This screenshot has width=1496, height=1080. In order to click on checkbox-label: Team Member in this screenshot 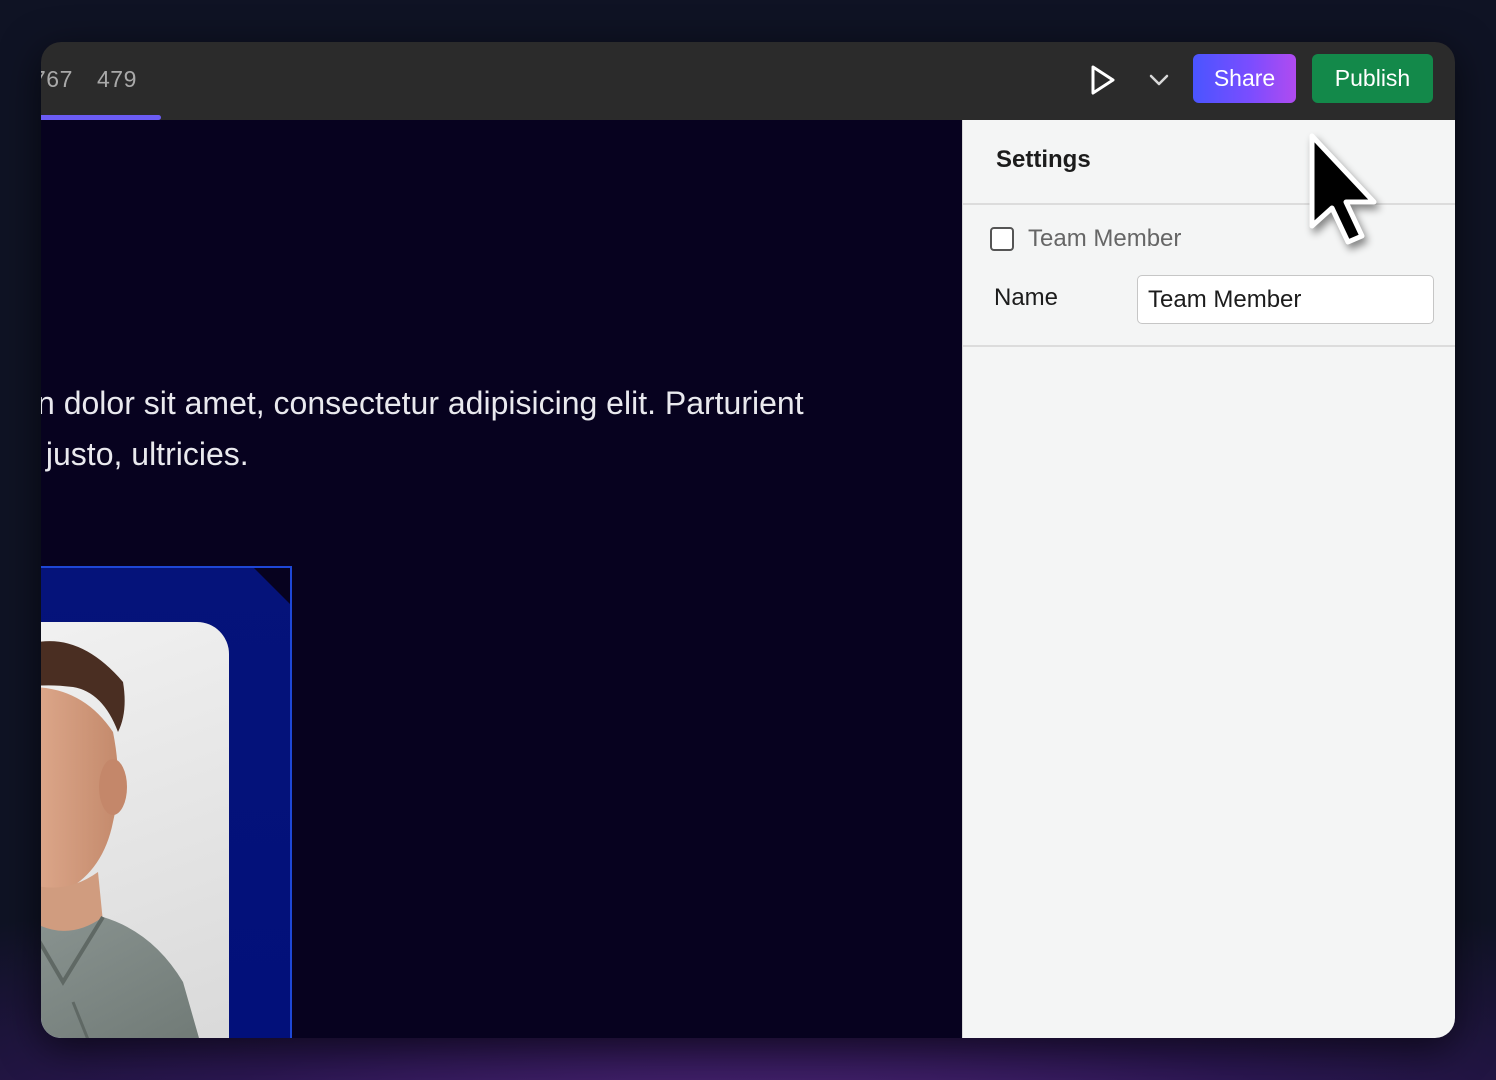, I will do `click(1105, 238)`.